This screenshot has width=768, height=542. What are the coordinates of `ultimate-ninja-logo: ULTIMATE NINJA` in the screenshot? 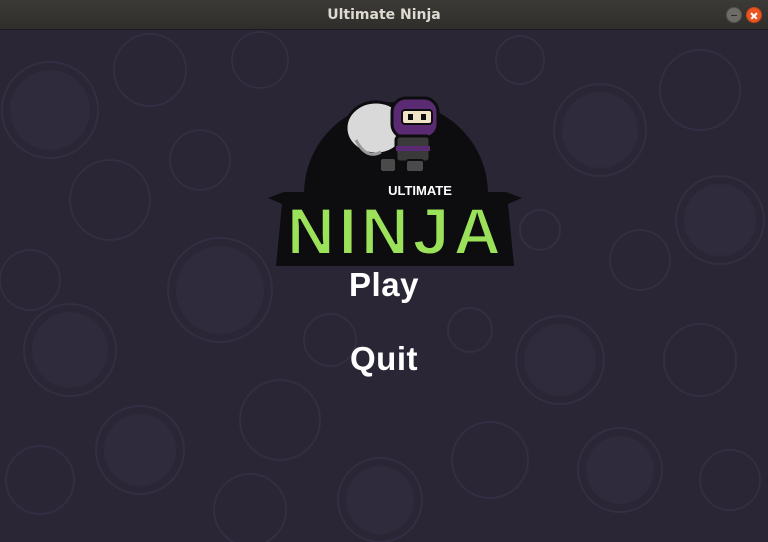 It's located at (395, 181).